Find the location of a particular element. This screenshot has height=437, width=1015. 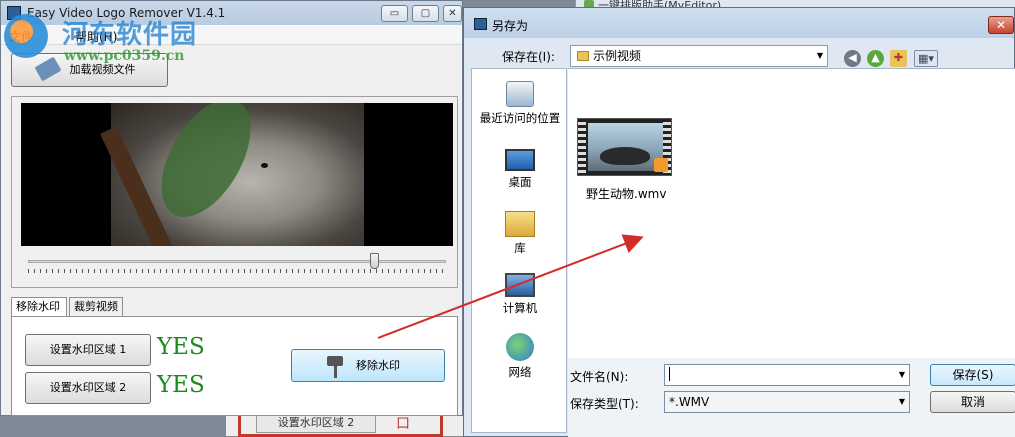

place-network: 网络 is located at coordinates (520, 356).